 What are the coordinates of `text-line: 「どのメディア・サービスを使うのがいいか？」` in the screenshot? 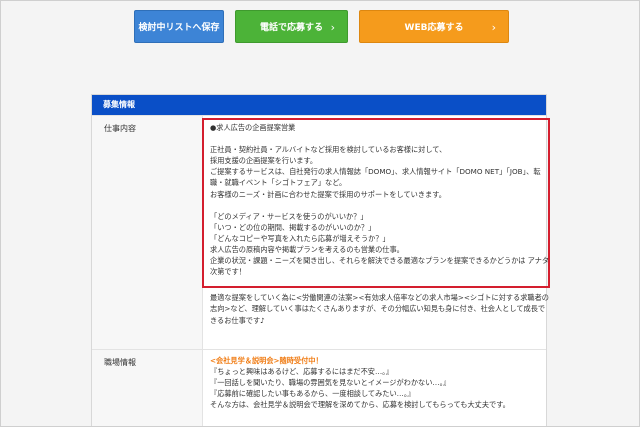 It's located at (289, 216).